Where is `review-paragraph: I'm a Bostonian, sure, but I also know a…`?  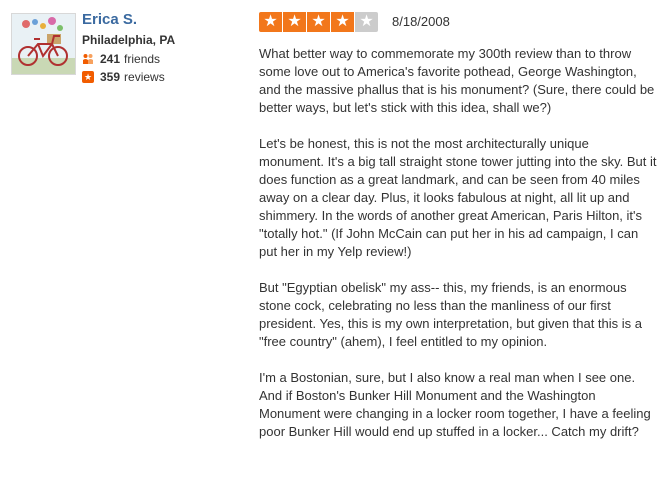 review-paragraph: I'm a Bostonian, sure, but I also know a… is located at coordinates (455, 404).